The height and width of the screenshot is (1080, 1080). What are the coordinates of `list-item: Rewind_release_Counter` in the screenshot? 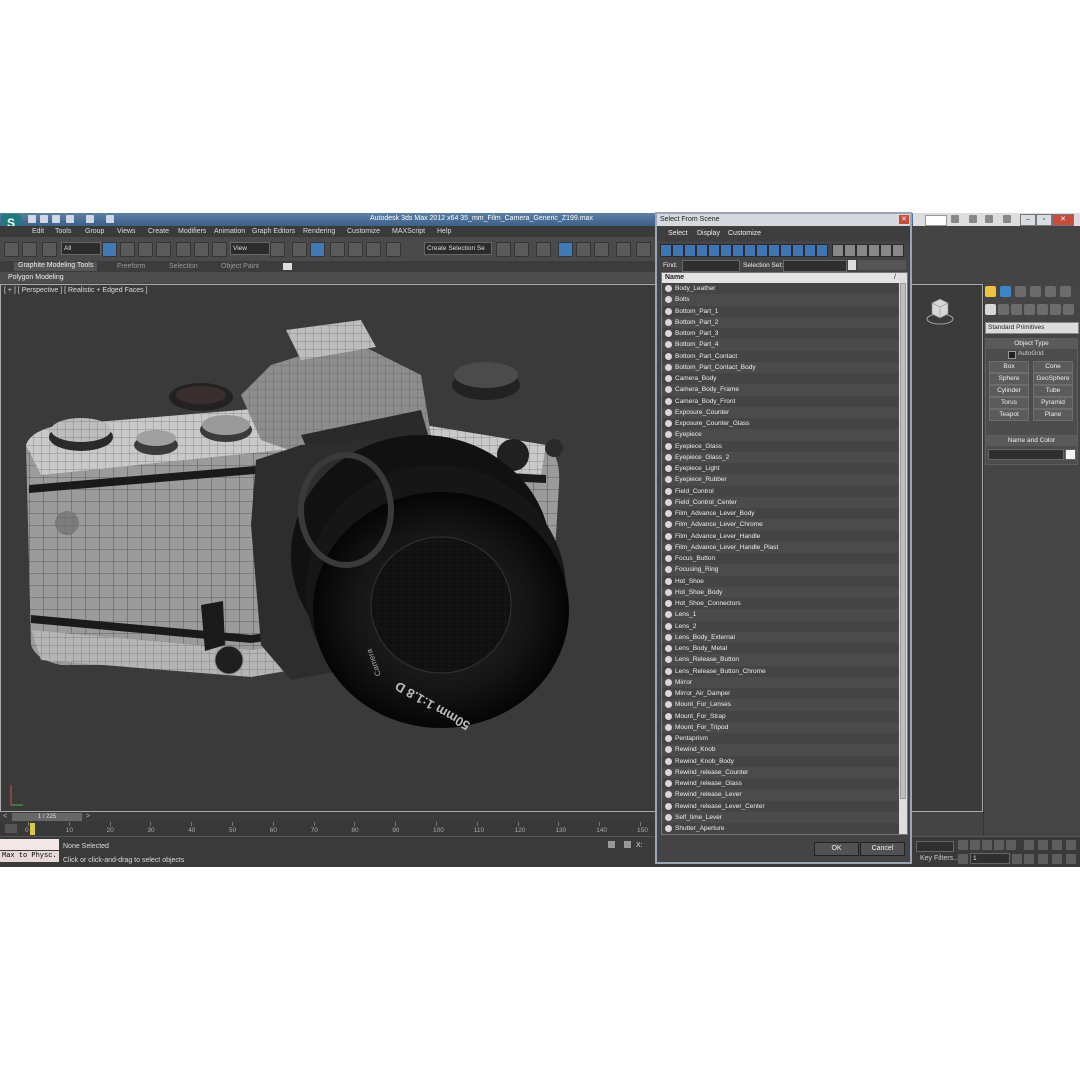 It's located at (781, 772).